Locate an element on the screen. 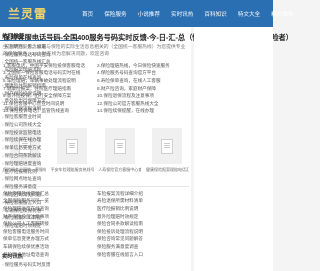  sidebar-item-label: 保险续保在线办理 is located at coordinates (23, 140).